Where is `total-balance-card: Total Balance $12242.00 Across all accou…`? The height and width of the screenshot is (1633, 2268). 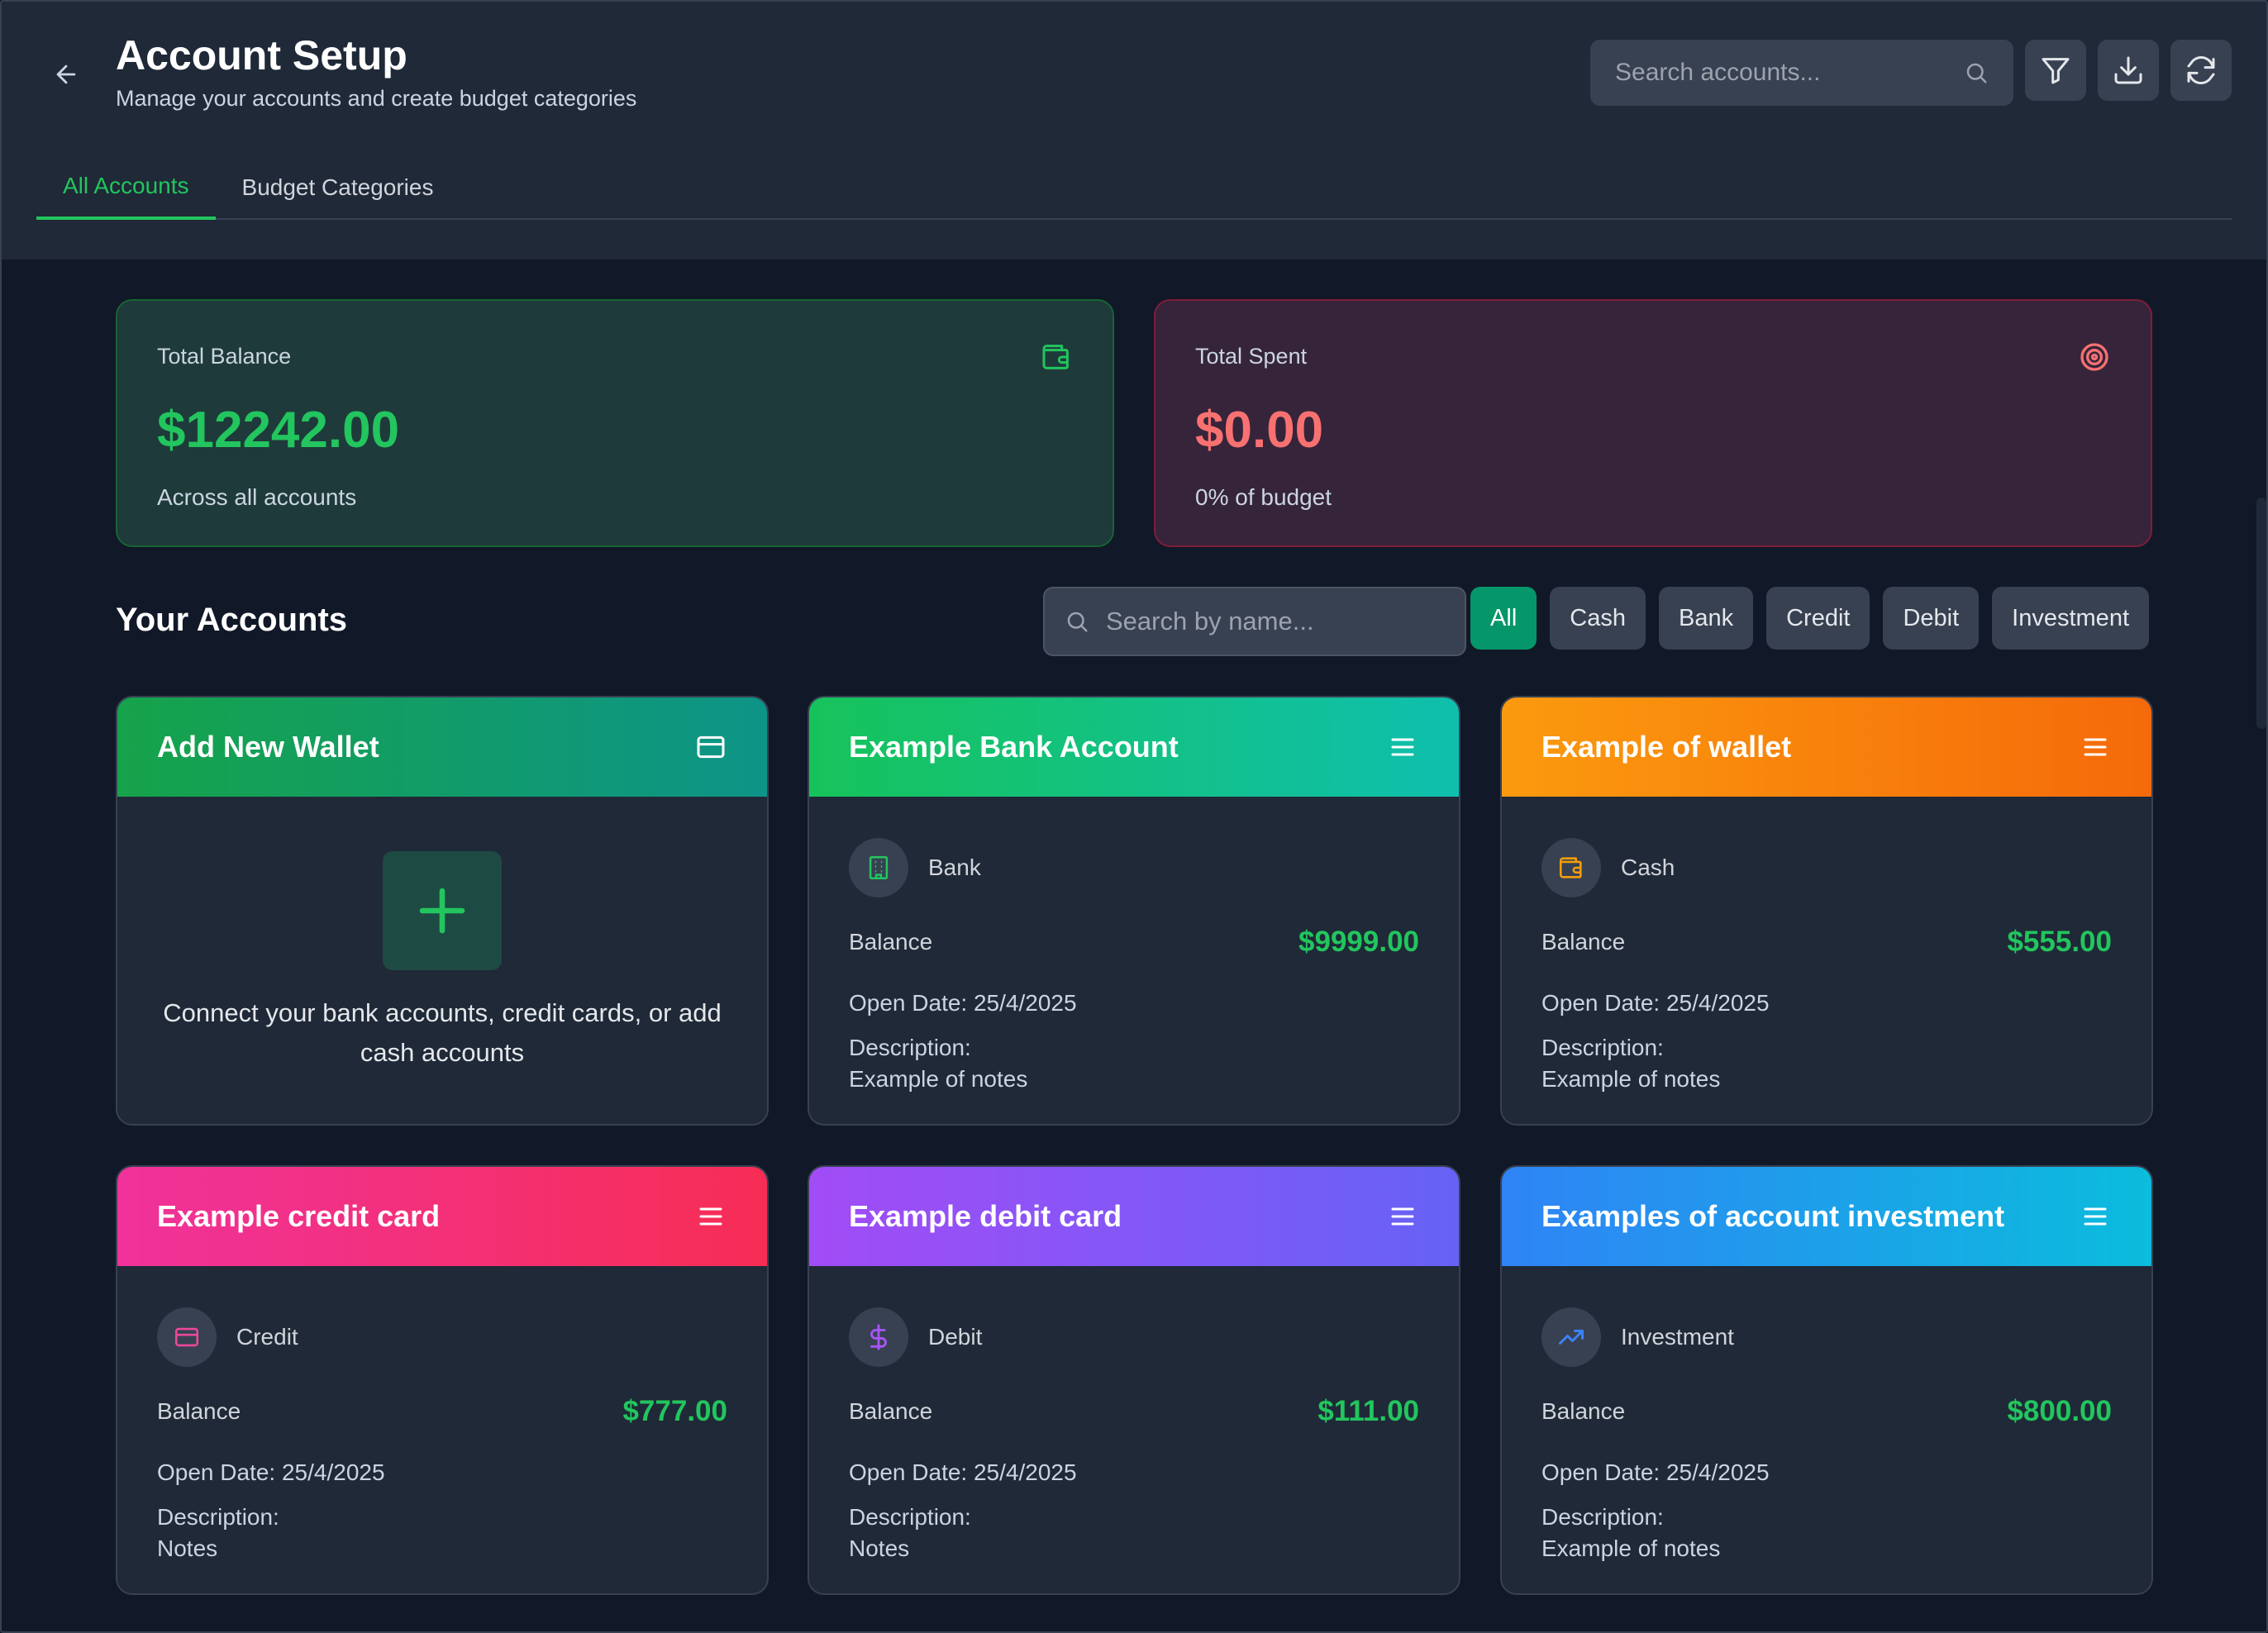
total-balance-card: Total Balance $12242.00 Across all accou… is located at coordinates (615, 423).